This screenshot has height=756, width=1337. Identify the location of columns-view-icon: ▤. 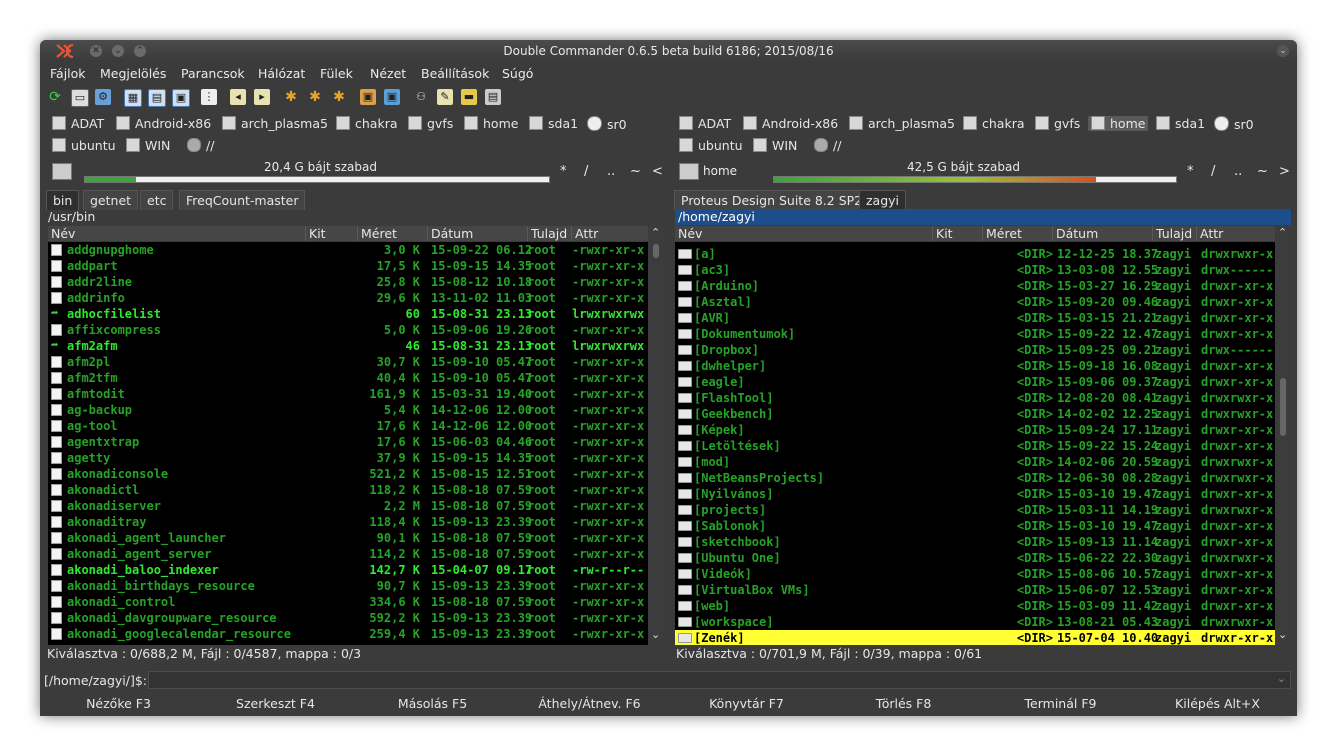
(157, 98).